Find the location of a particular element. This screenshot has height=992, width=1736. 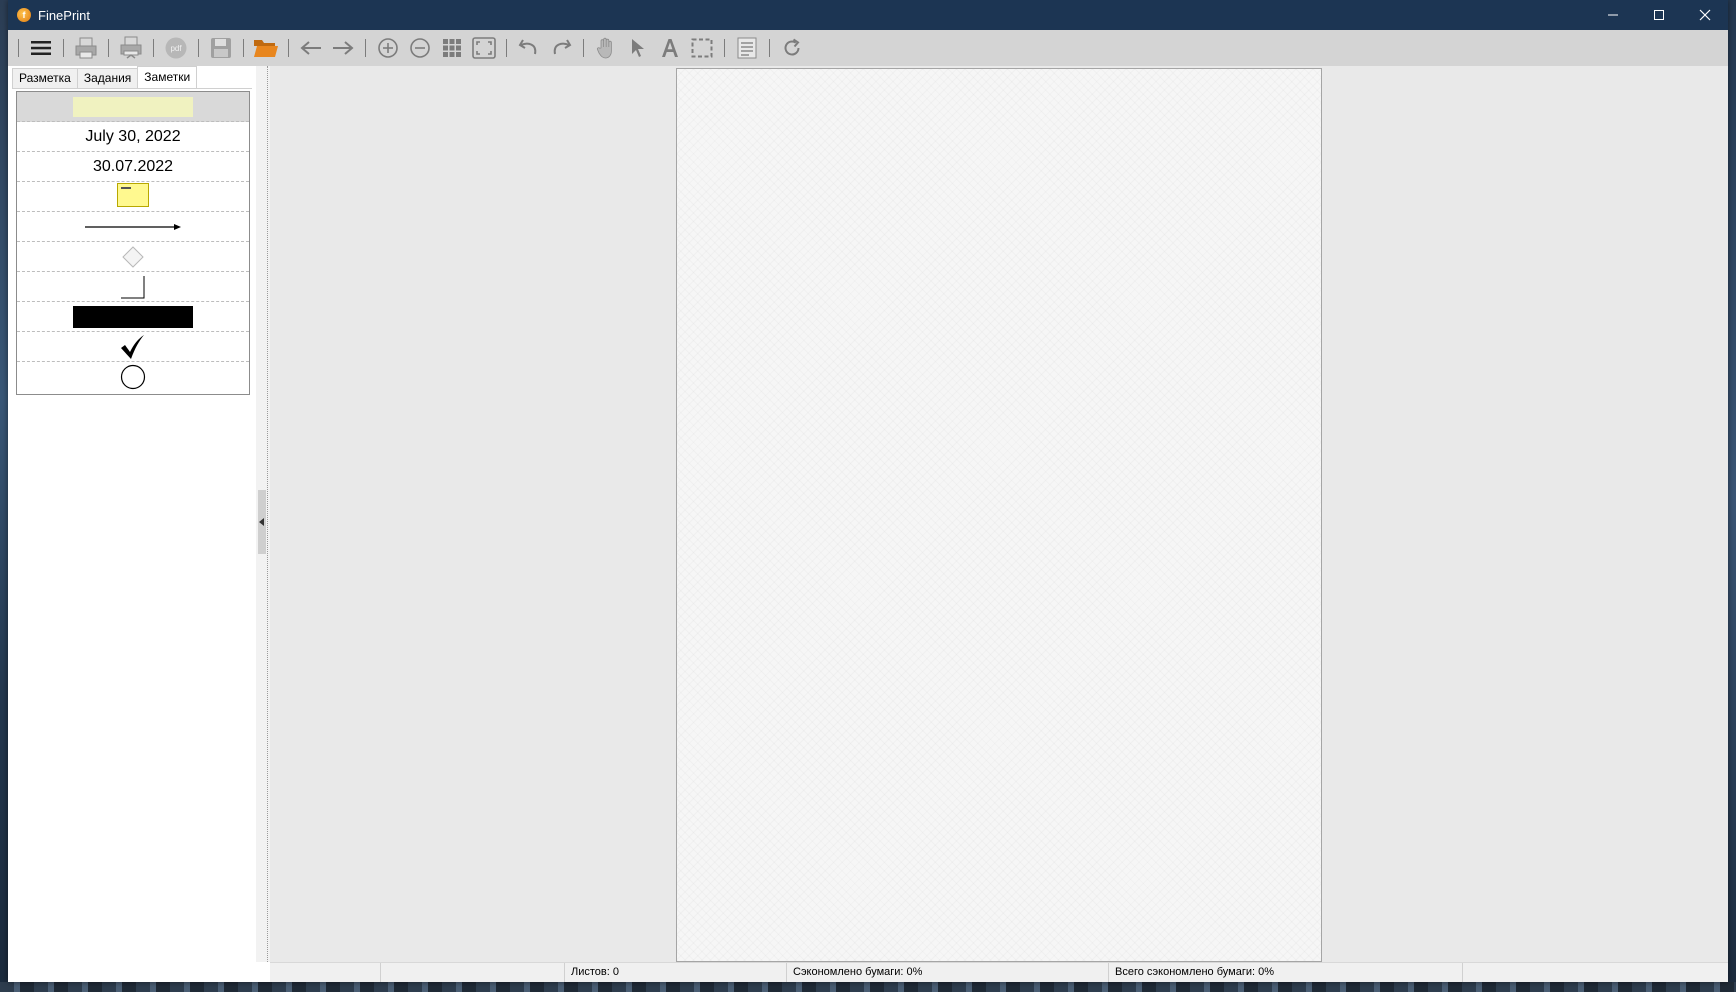

zoom-out-icon is located at coordinates (420, 48).